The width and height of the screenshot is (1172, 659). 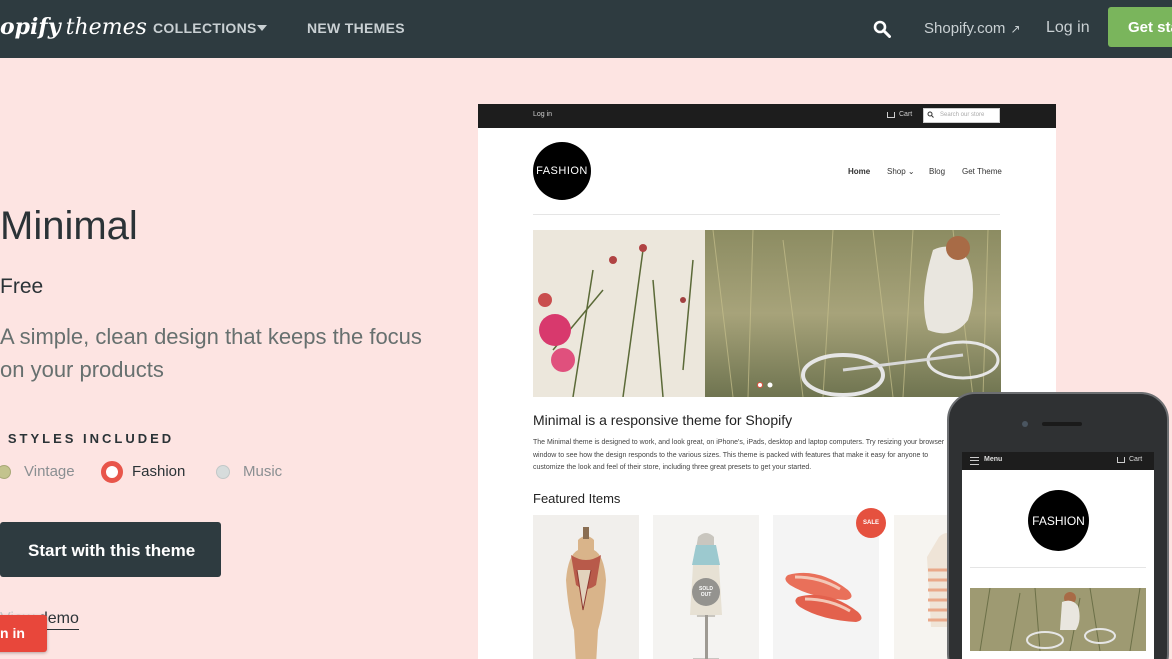 What do you see at coordinates (766, 214) in the screenshot?
I see `preview-divider` at bounding box center [766, 214].